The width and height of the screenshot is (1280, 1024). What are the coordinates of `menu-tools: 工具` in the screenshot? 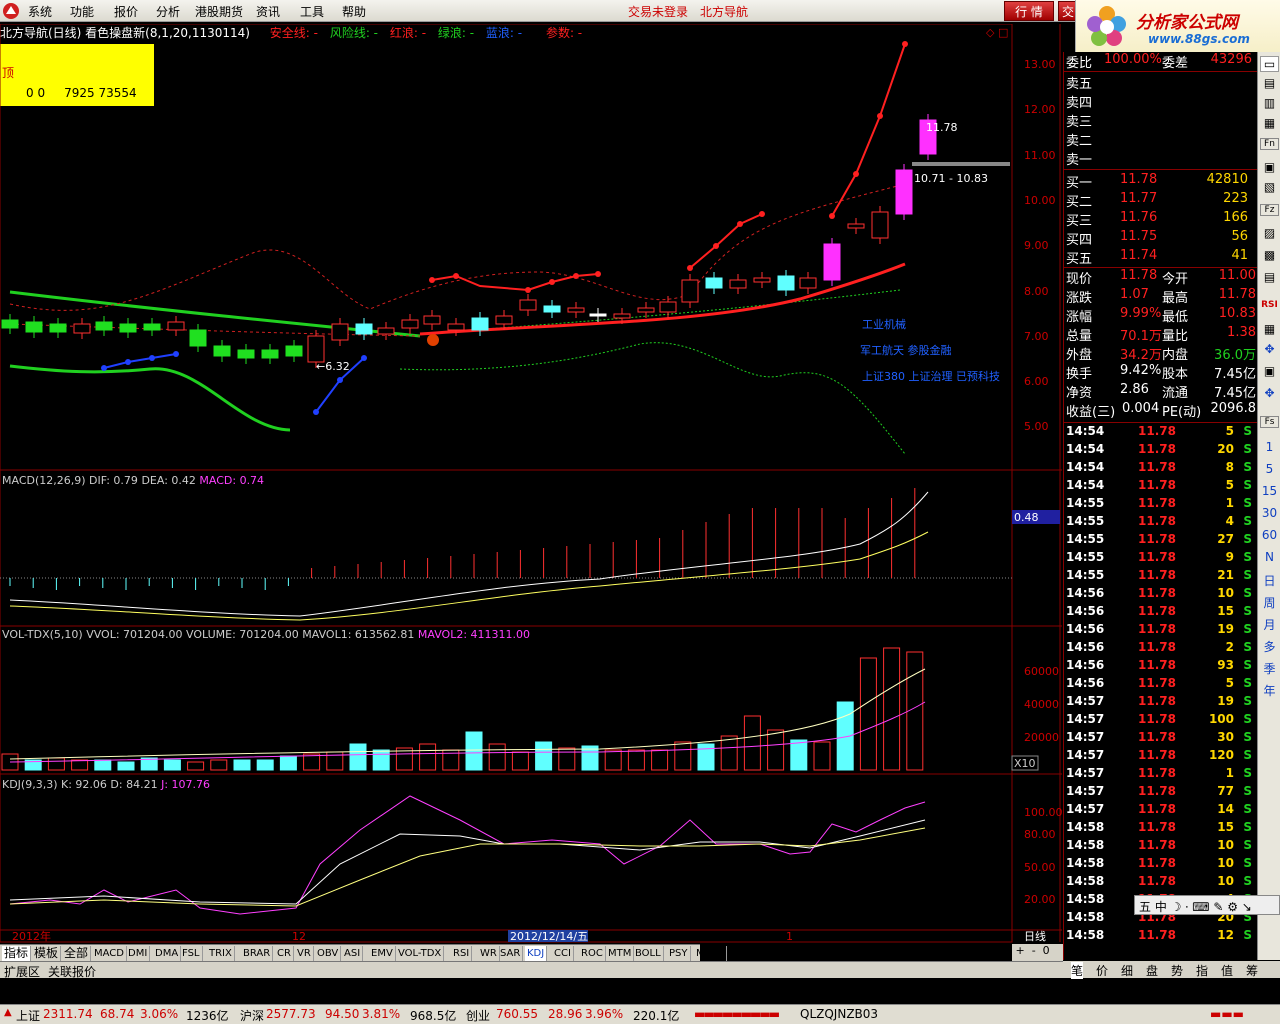 It's located at (312, 11).